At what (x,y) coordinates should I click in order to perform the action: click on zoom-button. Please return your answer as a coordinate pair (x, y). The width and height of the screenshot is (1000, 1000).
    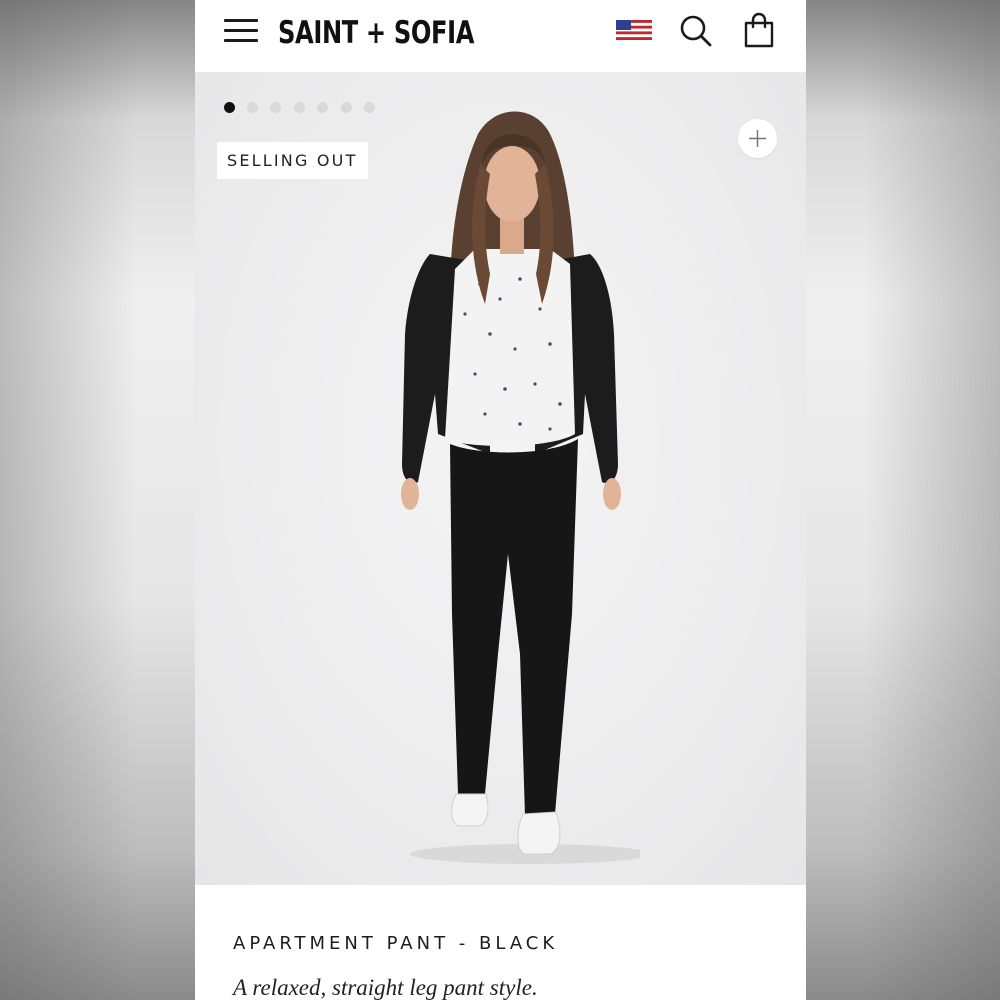
    Looking at the image, I should click on (757, 138).